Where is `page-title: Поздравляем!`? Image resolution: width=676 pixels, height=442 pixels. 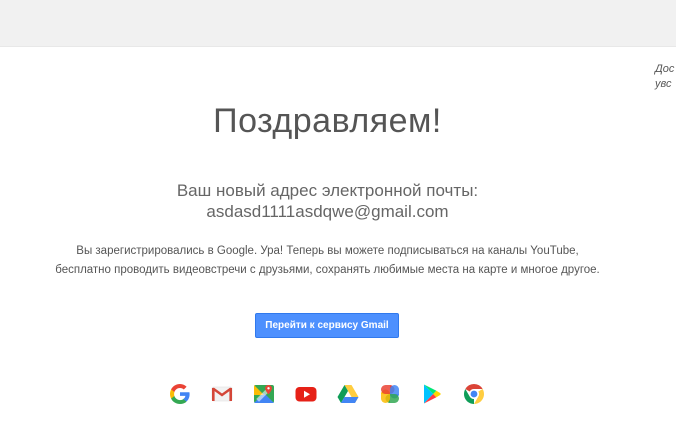
page-title: Поздравляем! is located at coordinates (327, 121).